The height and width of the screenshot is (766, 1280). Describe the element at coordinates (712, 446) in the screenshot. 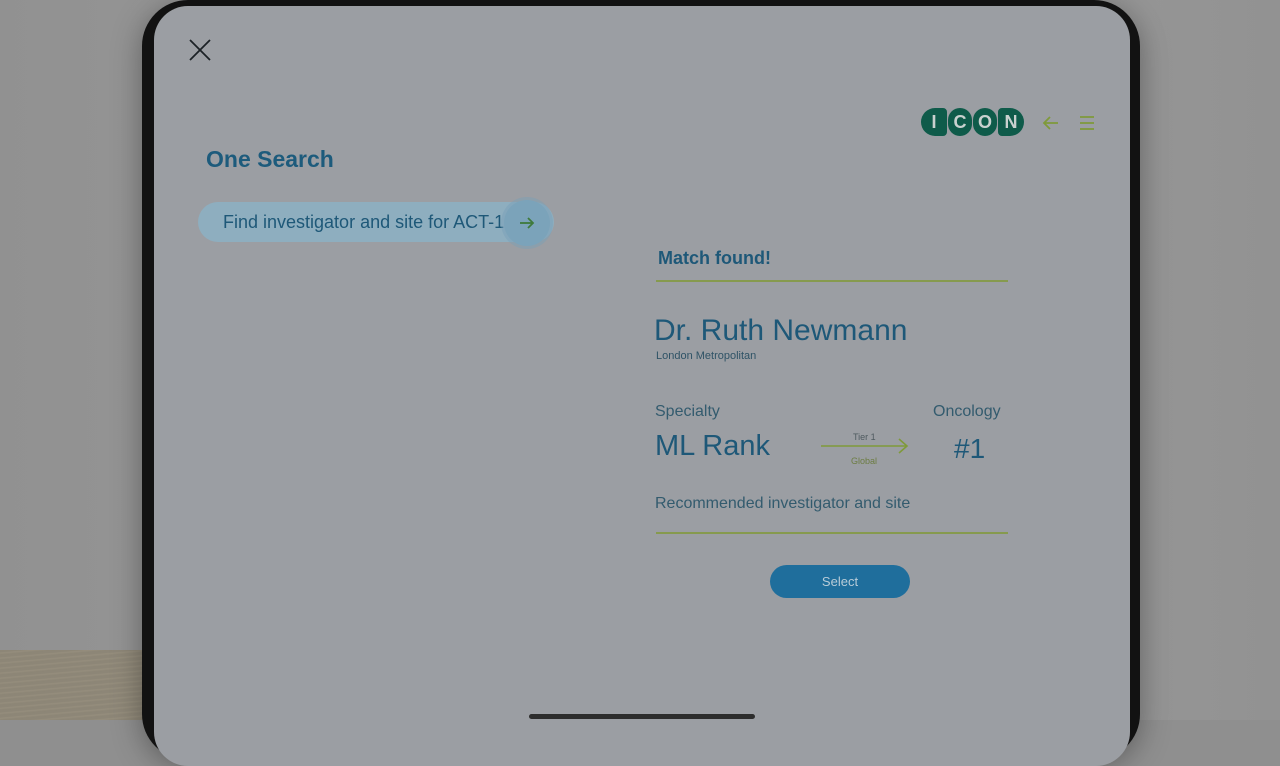

I see `ml-rank-label: ML Rank` at that location.